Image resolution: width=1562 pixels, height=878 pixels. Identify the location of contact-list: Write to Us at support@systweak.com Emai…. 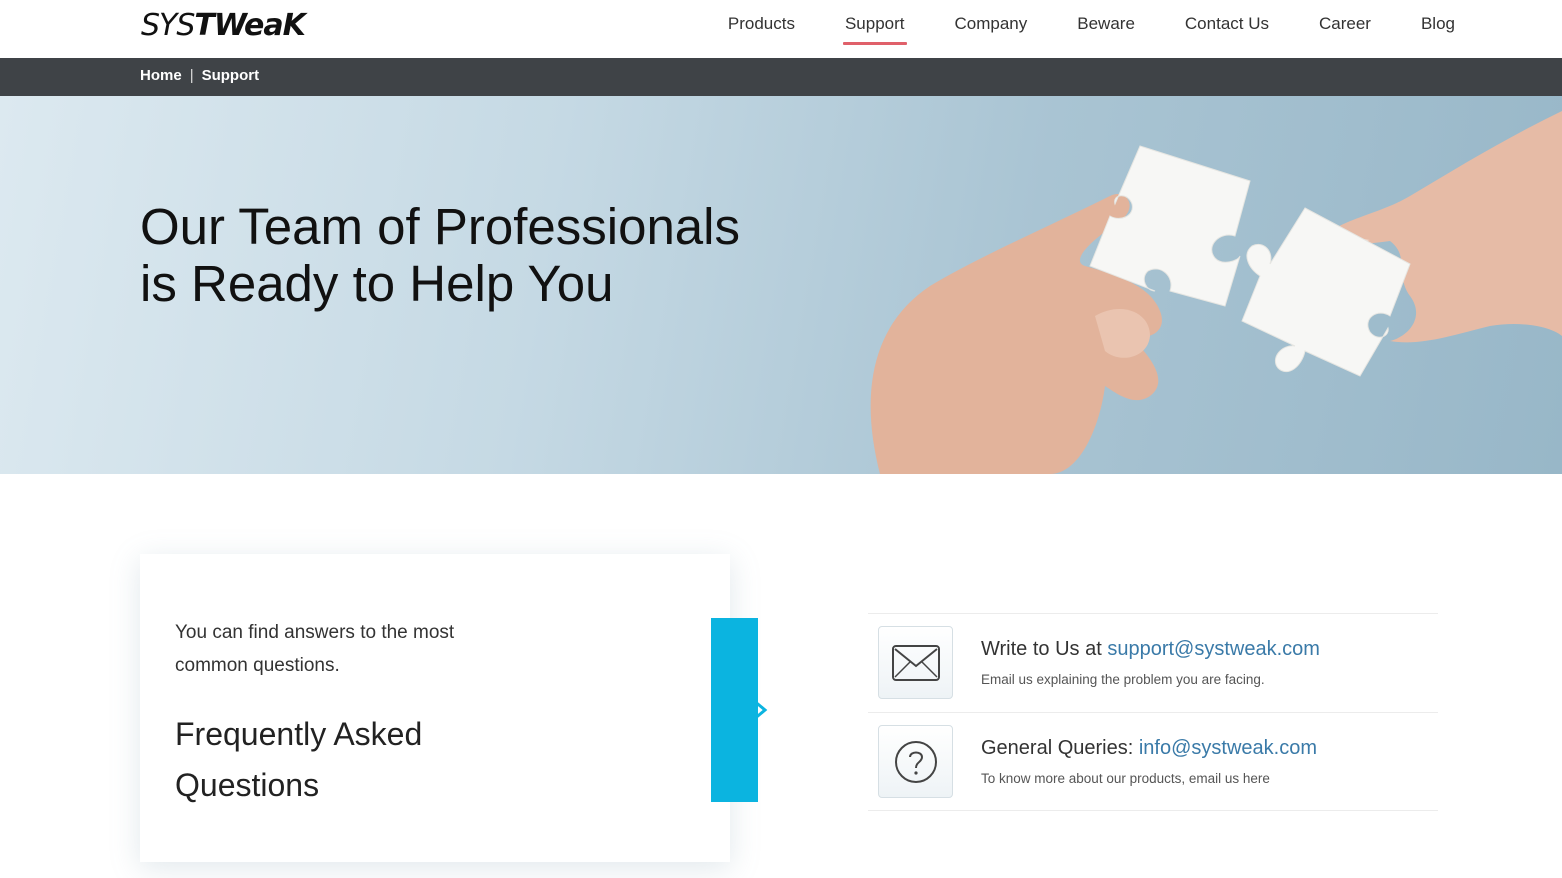
(1153, 712).